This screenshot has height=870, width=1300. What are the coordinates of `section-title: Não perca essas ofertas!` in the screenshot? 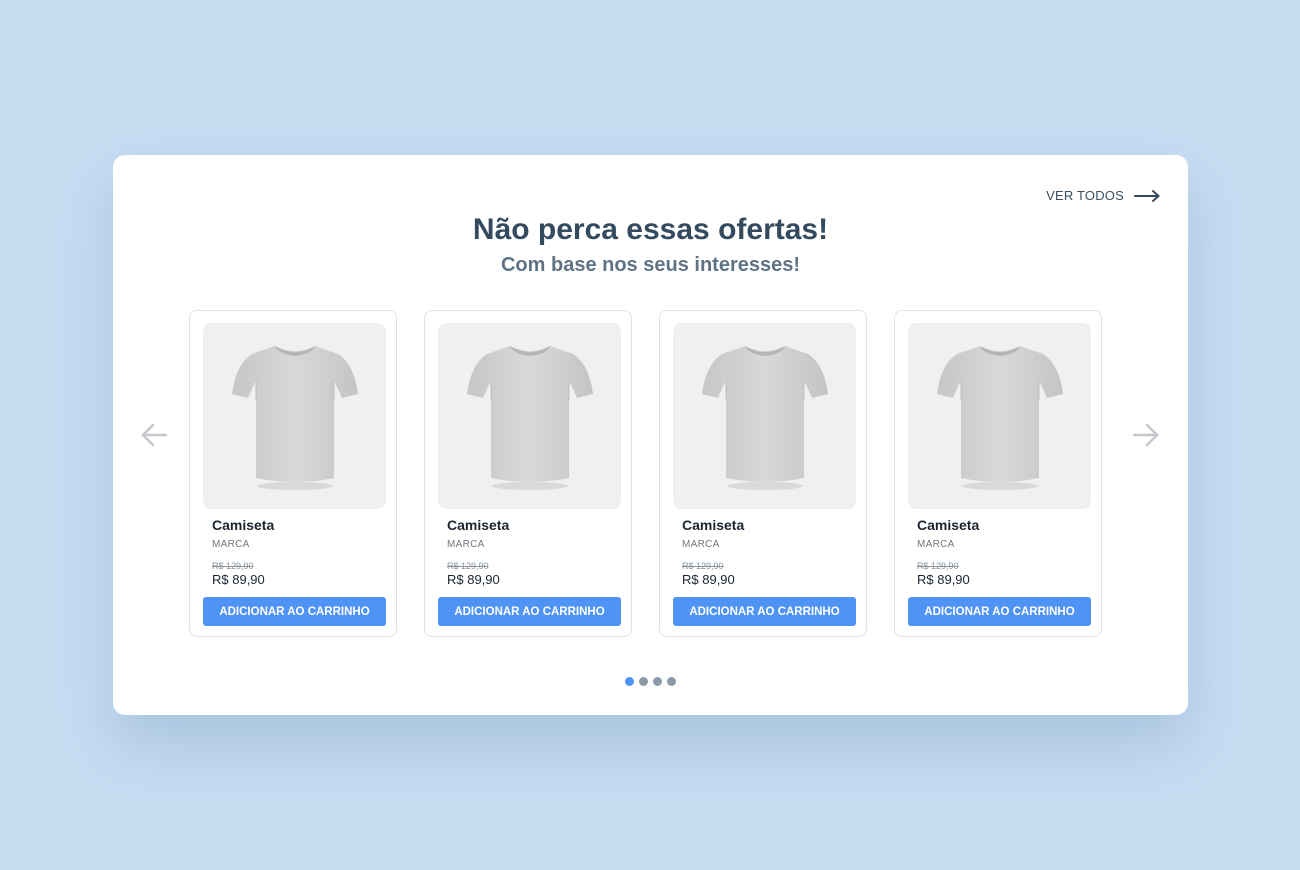 It's located at (650, 229).